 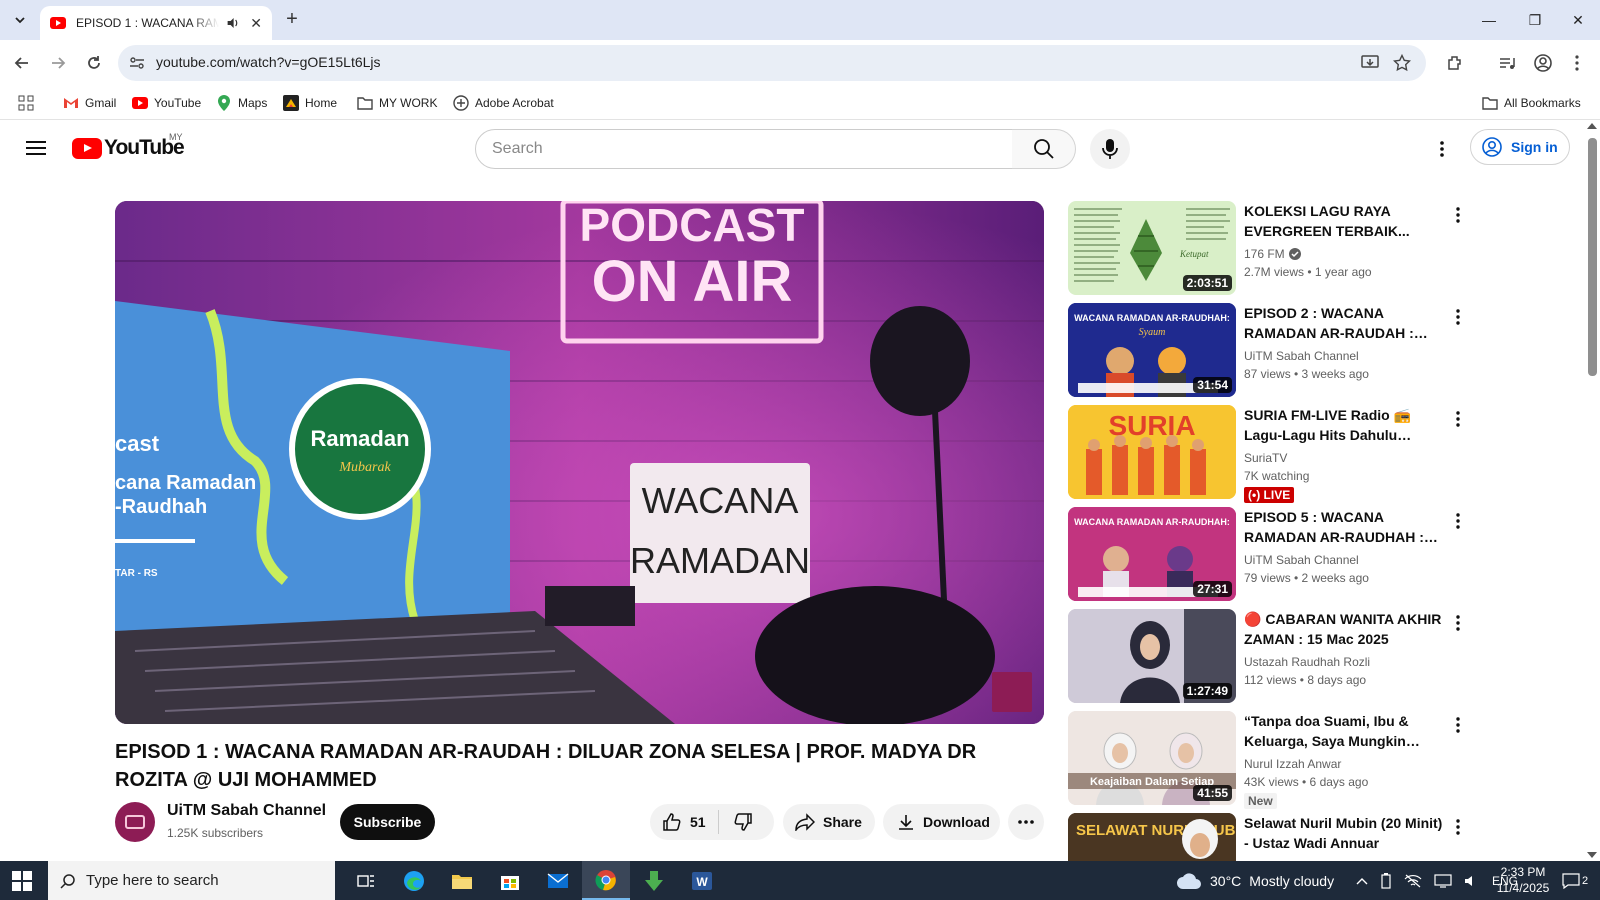 What do you see at coordinates (1152, 837) in the screenshot?
I see `video-thumbnail: SELAWAT NURIL MUBIN` at bounding box center [1152, 837].